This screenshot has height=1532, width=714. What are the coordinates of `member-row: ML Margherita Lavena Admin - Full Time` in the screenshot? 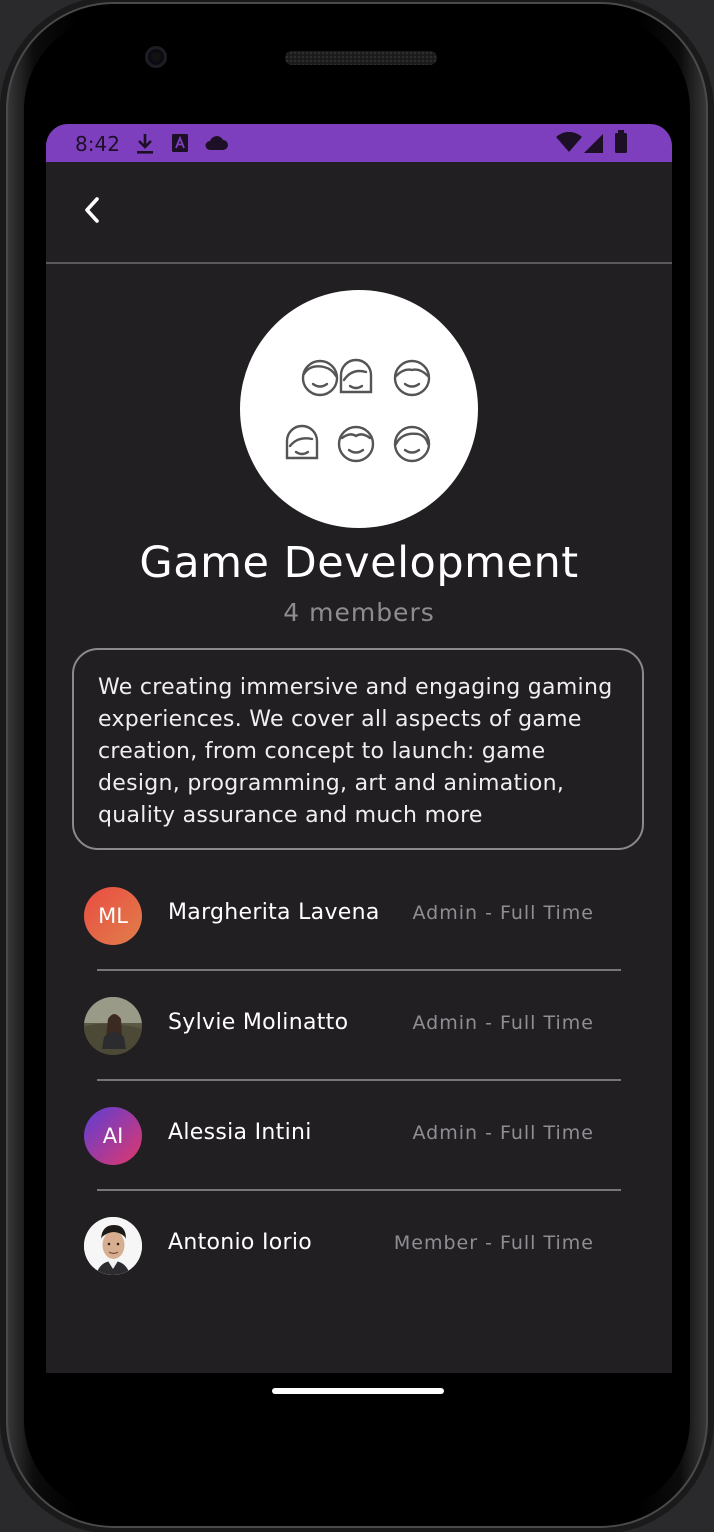 It's located at (359, 915).